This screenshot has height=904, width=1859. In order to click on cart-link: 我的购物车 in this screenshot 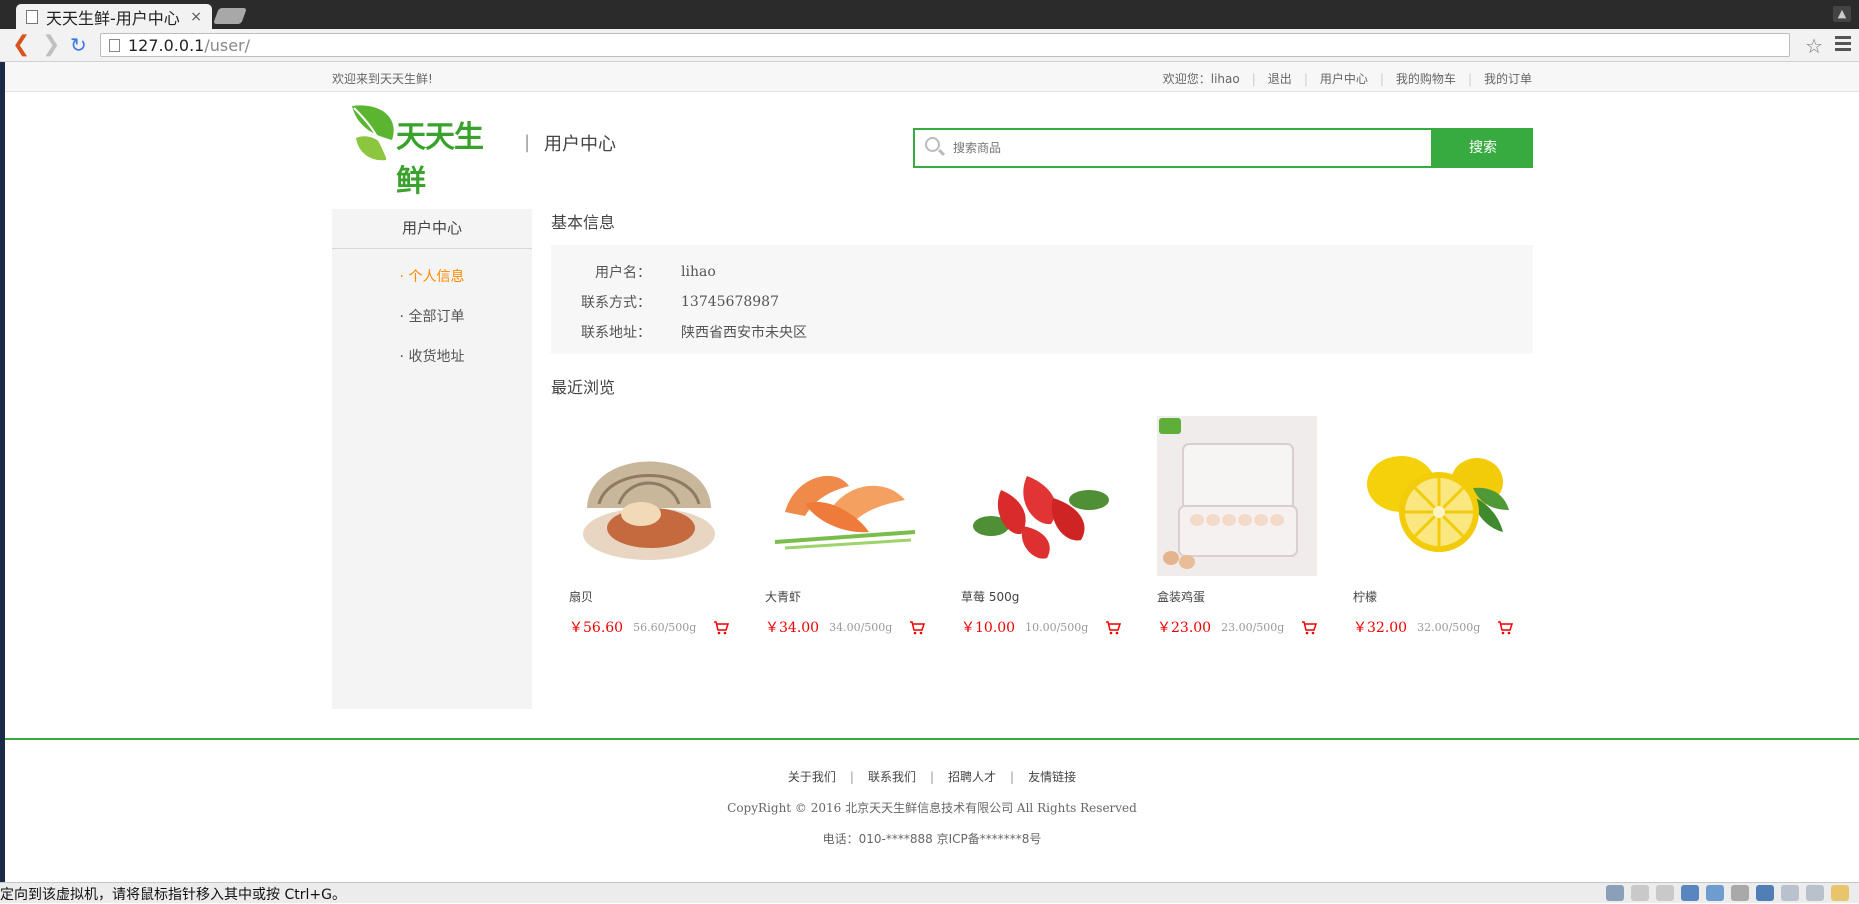, I will do `click(1426, 78)`.